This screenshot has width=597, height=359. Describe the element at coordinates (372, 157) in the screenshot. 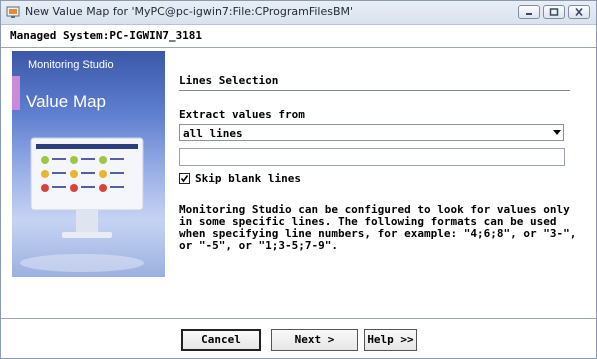

I see `line-filter-input` at that location.